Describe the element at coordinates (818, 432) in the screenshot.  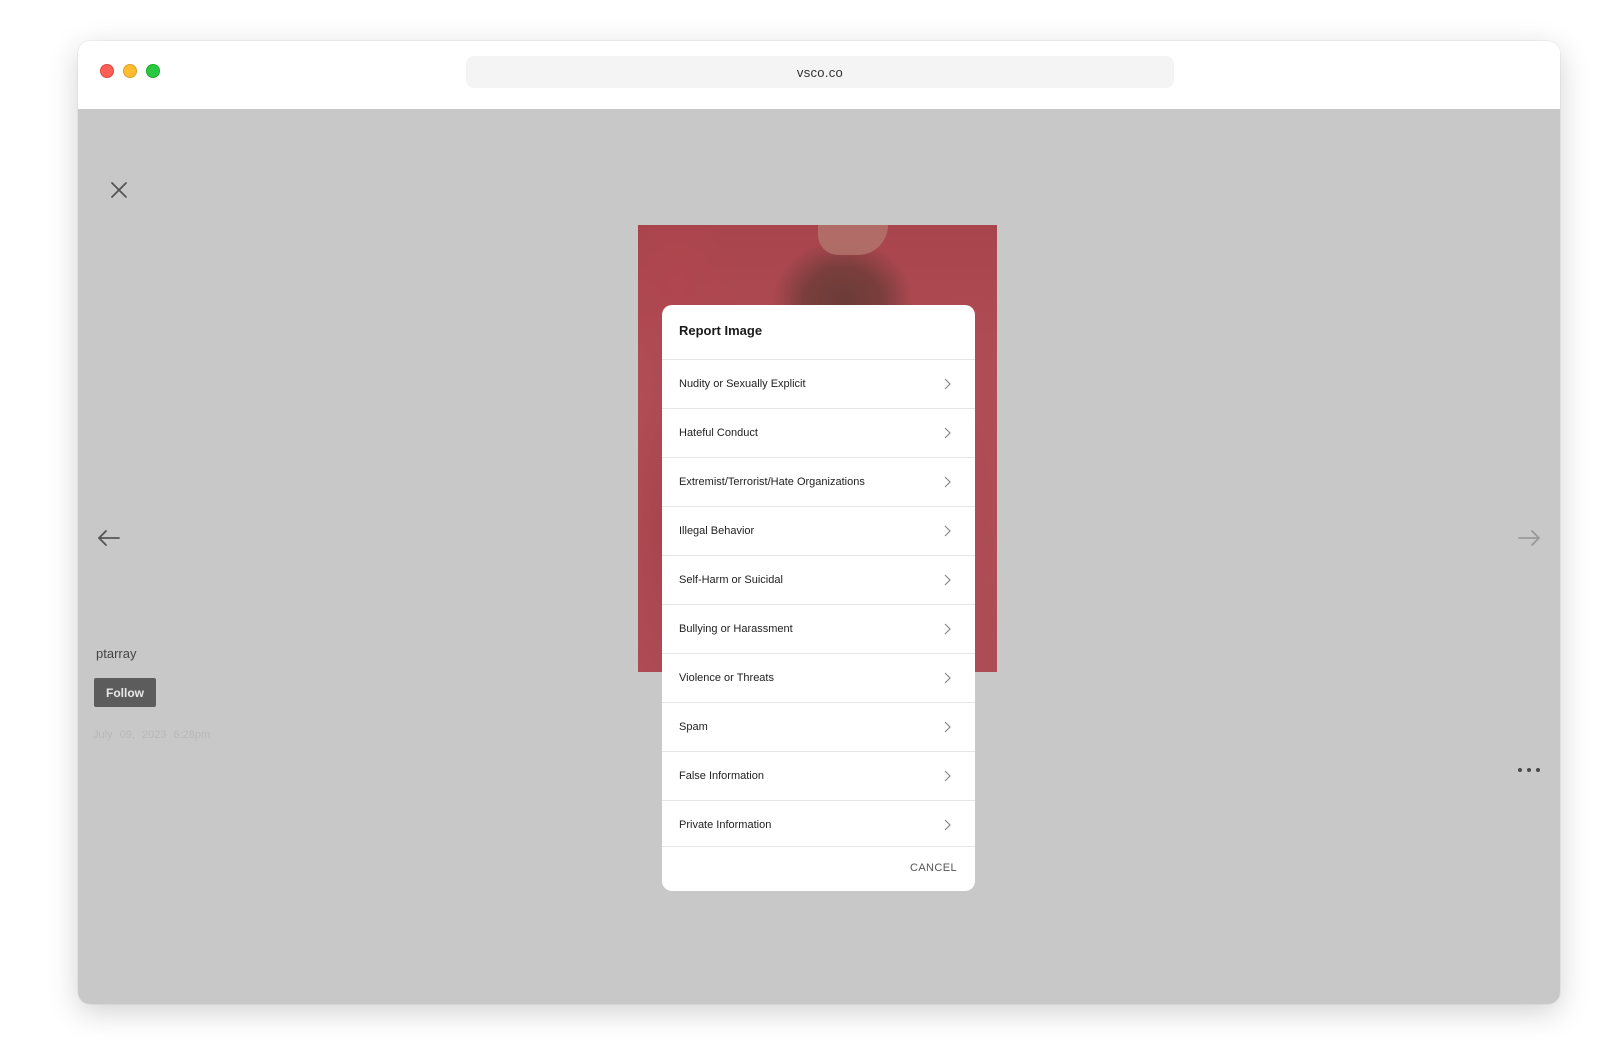
I see `report-option-hateful-conduct: Hateful Conduct` at that location.